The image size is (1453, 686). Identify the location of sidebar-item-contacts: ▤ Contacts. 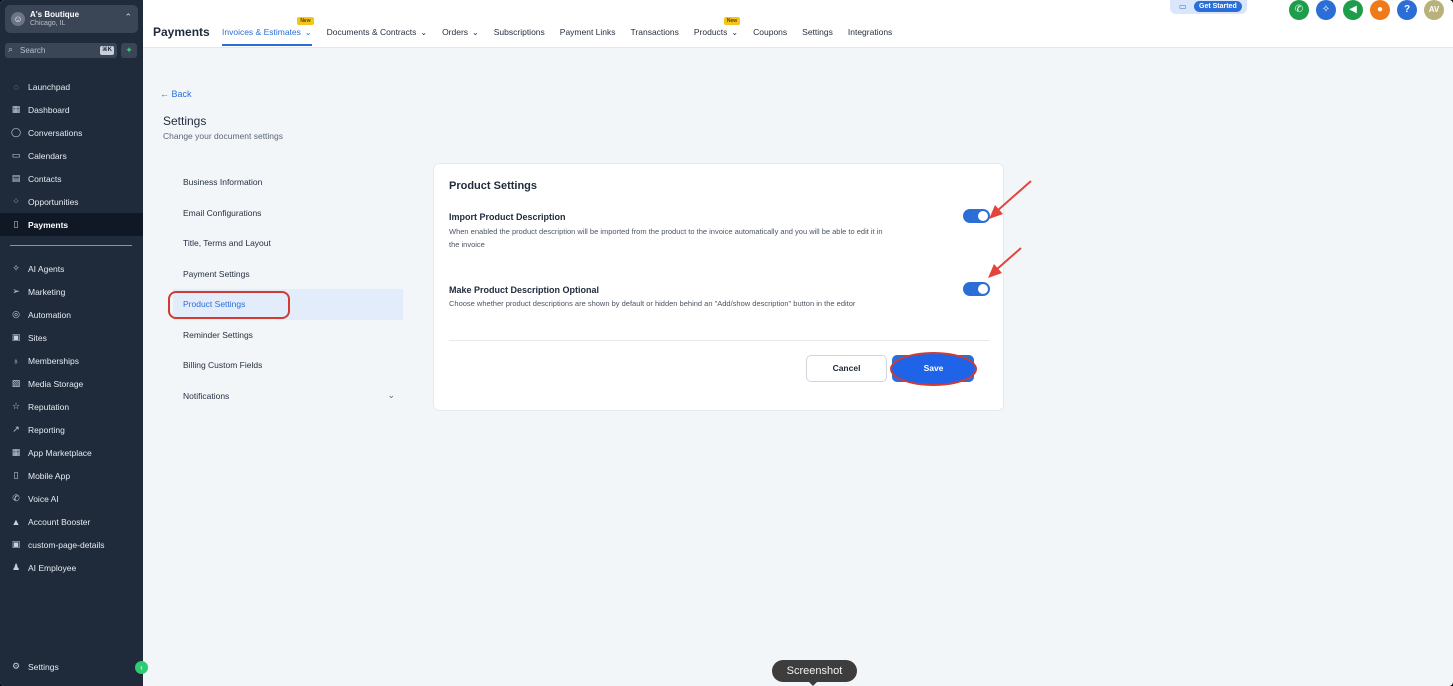
(71, 178).